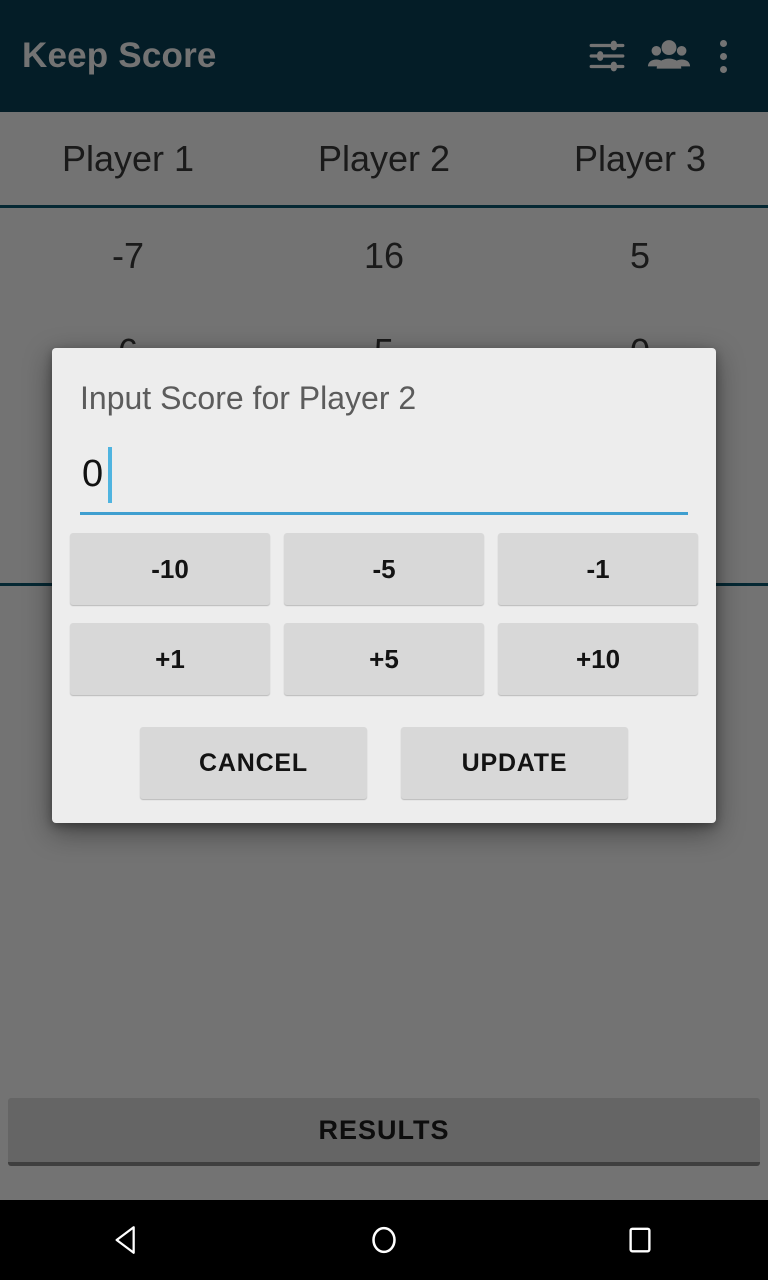  I want to click on adjust-minus-1-button: -1, so click(598, 569).